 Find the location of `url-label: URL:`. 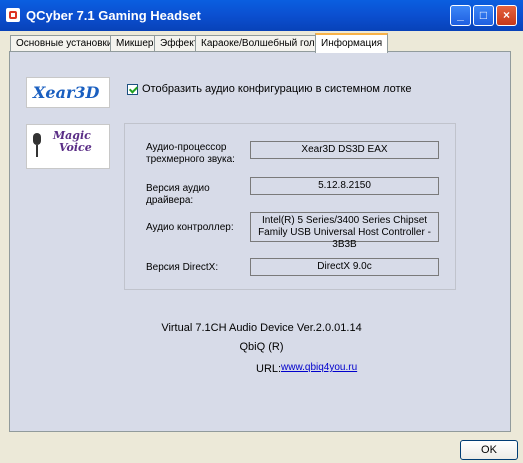

url-label: URL: is located at coordinates (269, 369).